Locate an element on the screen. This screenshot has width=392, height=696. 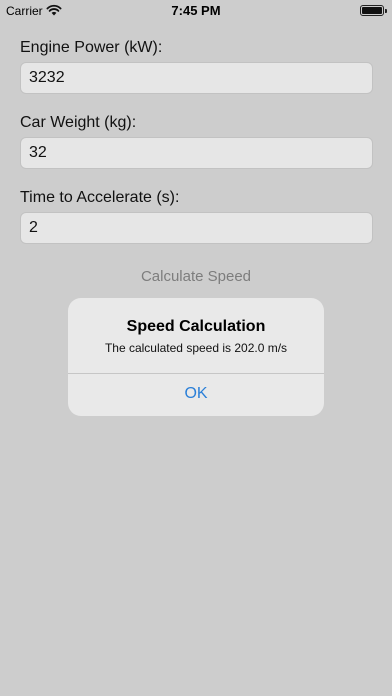
battery-icon is located at coordinates (373, 10).